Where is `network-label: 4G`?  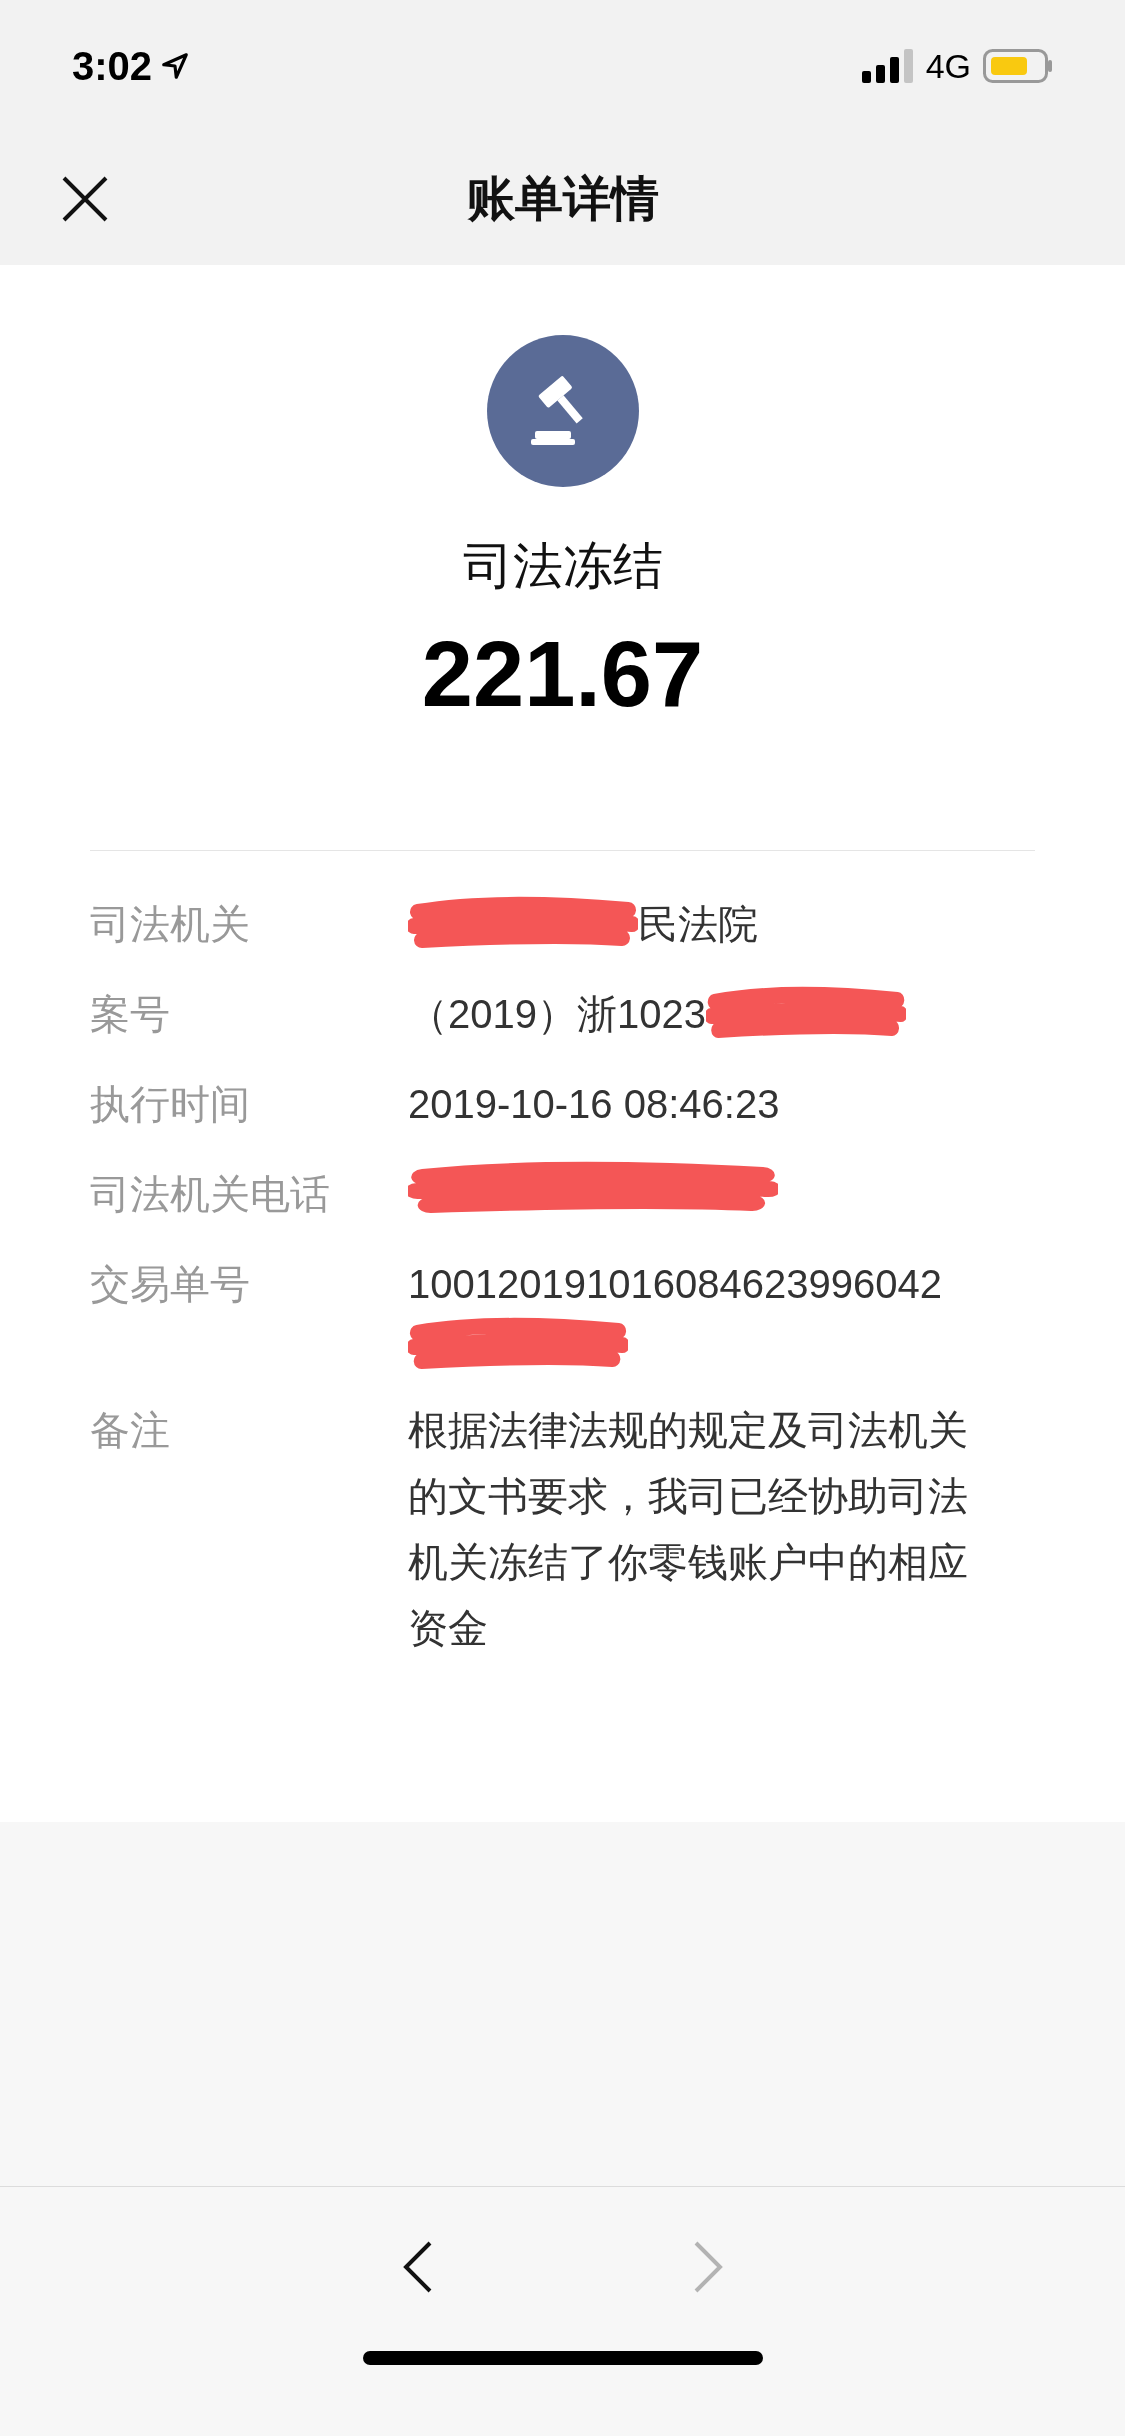 network-label: 4G is located at coordinates (948, 66).